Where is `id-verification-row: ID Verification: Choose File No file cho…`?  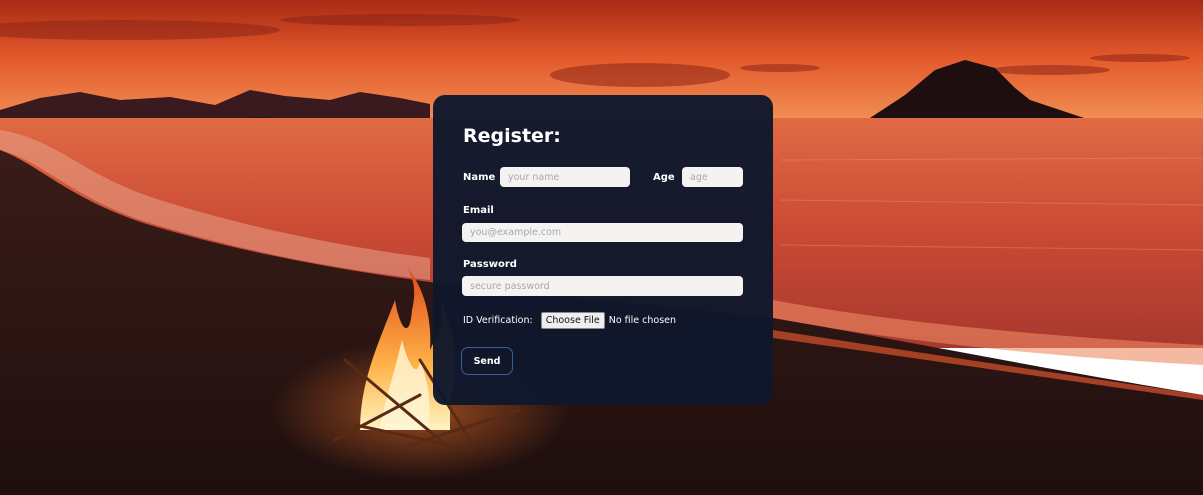 id-verification-row: ID Verification: Choose File No file cho… is located at coordinates (569, 320).